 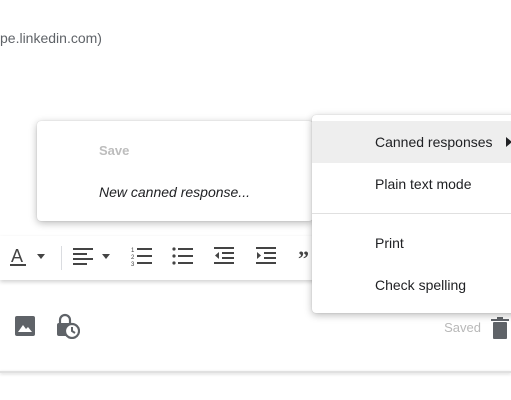 I want to click on delete-icon, so click(x=500, y=330).